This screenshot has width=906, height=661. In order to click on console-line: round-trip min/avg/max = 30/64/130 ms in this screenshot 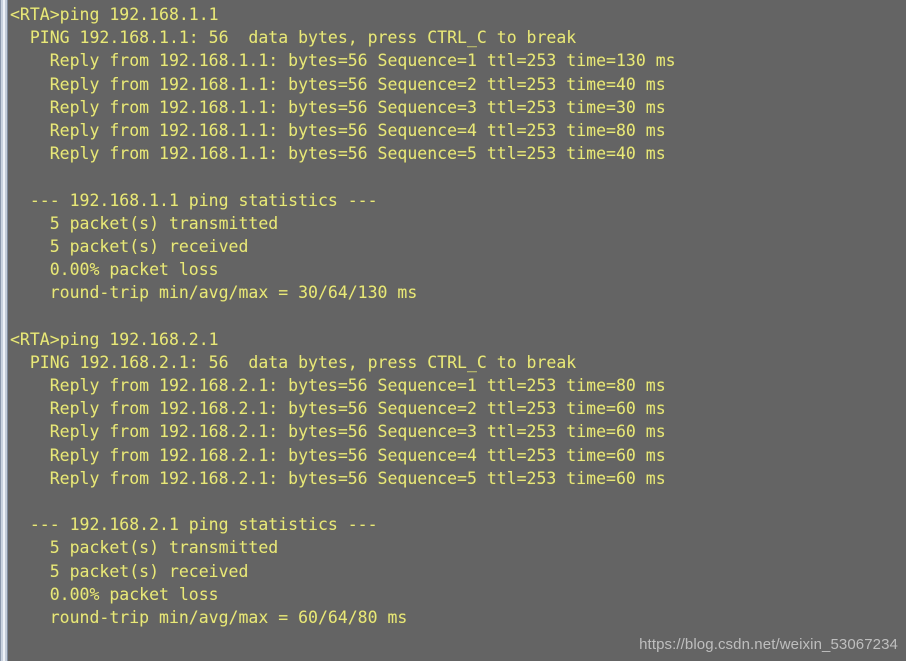, I will do `click(214, 293)`.